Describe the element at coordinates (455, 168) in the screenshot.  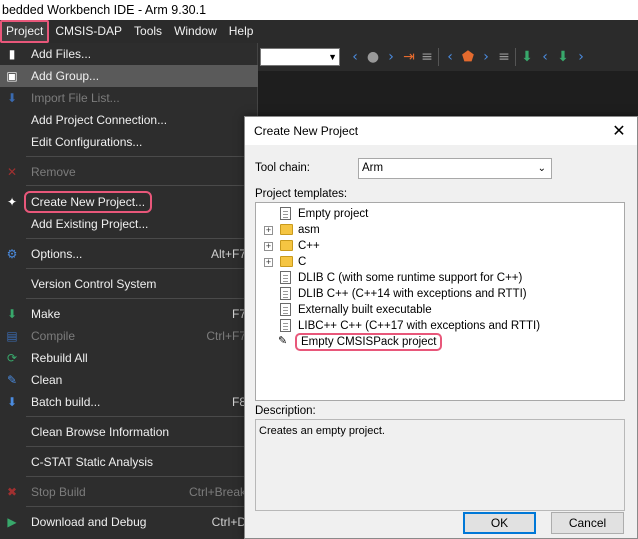
I see `toolchain-select: Arm ⌄` at that location.